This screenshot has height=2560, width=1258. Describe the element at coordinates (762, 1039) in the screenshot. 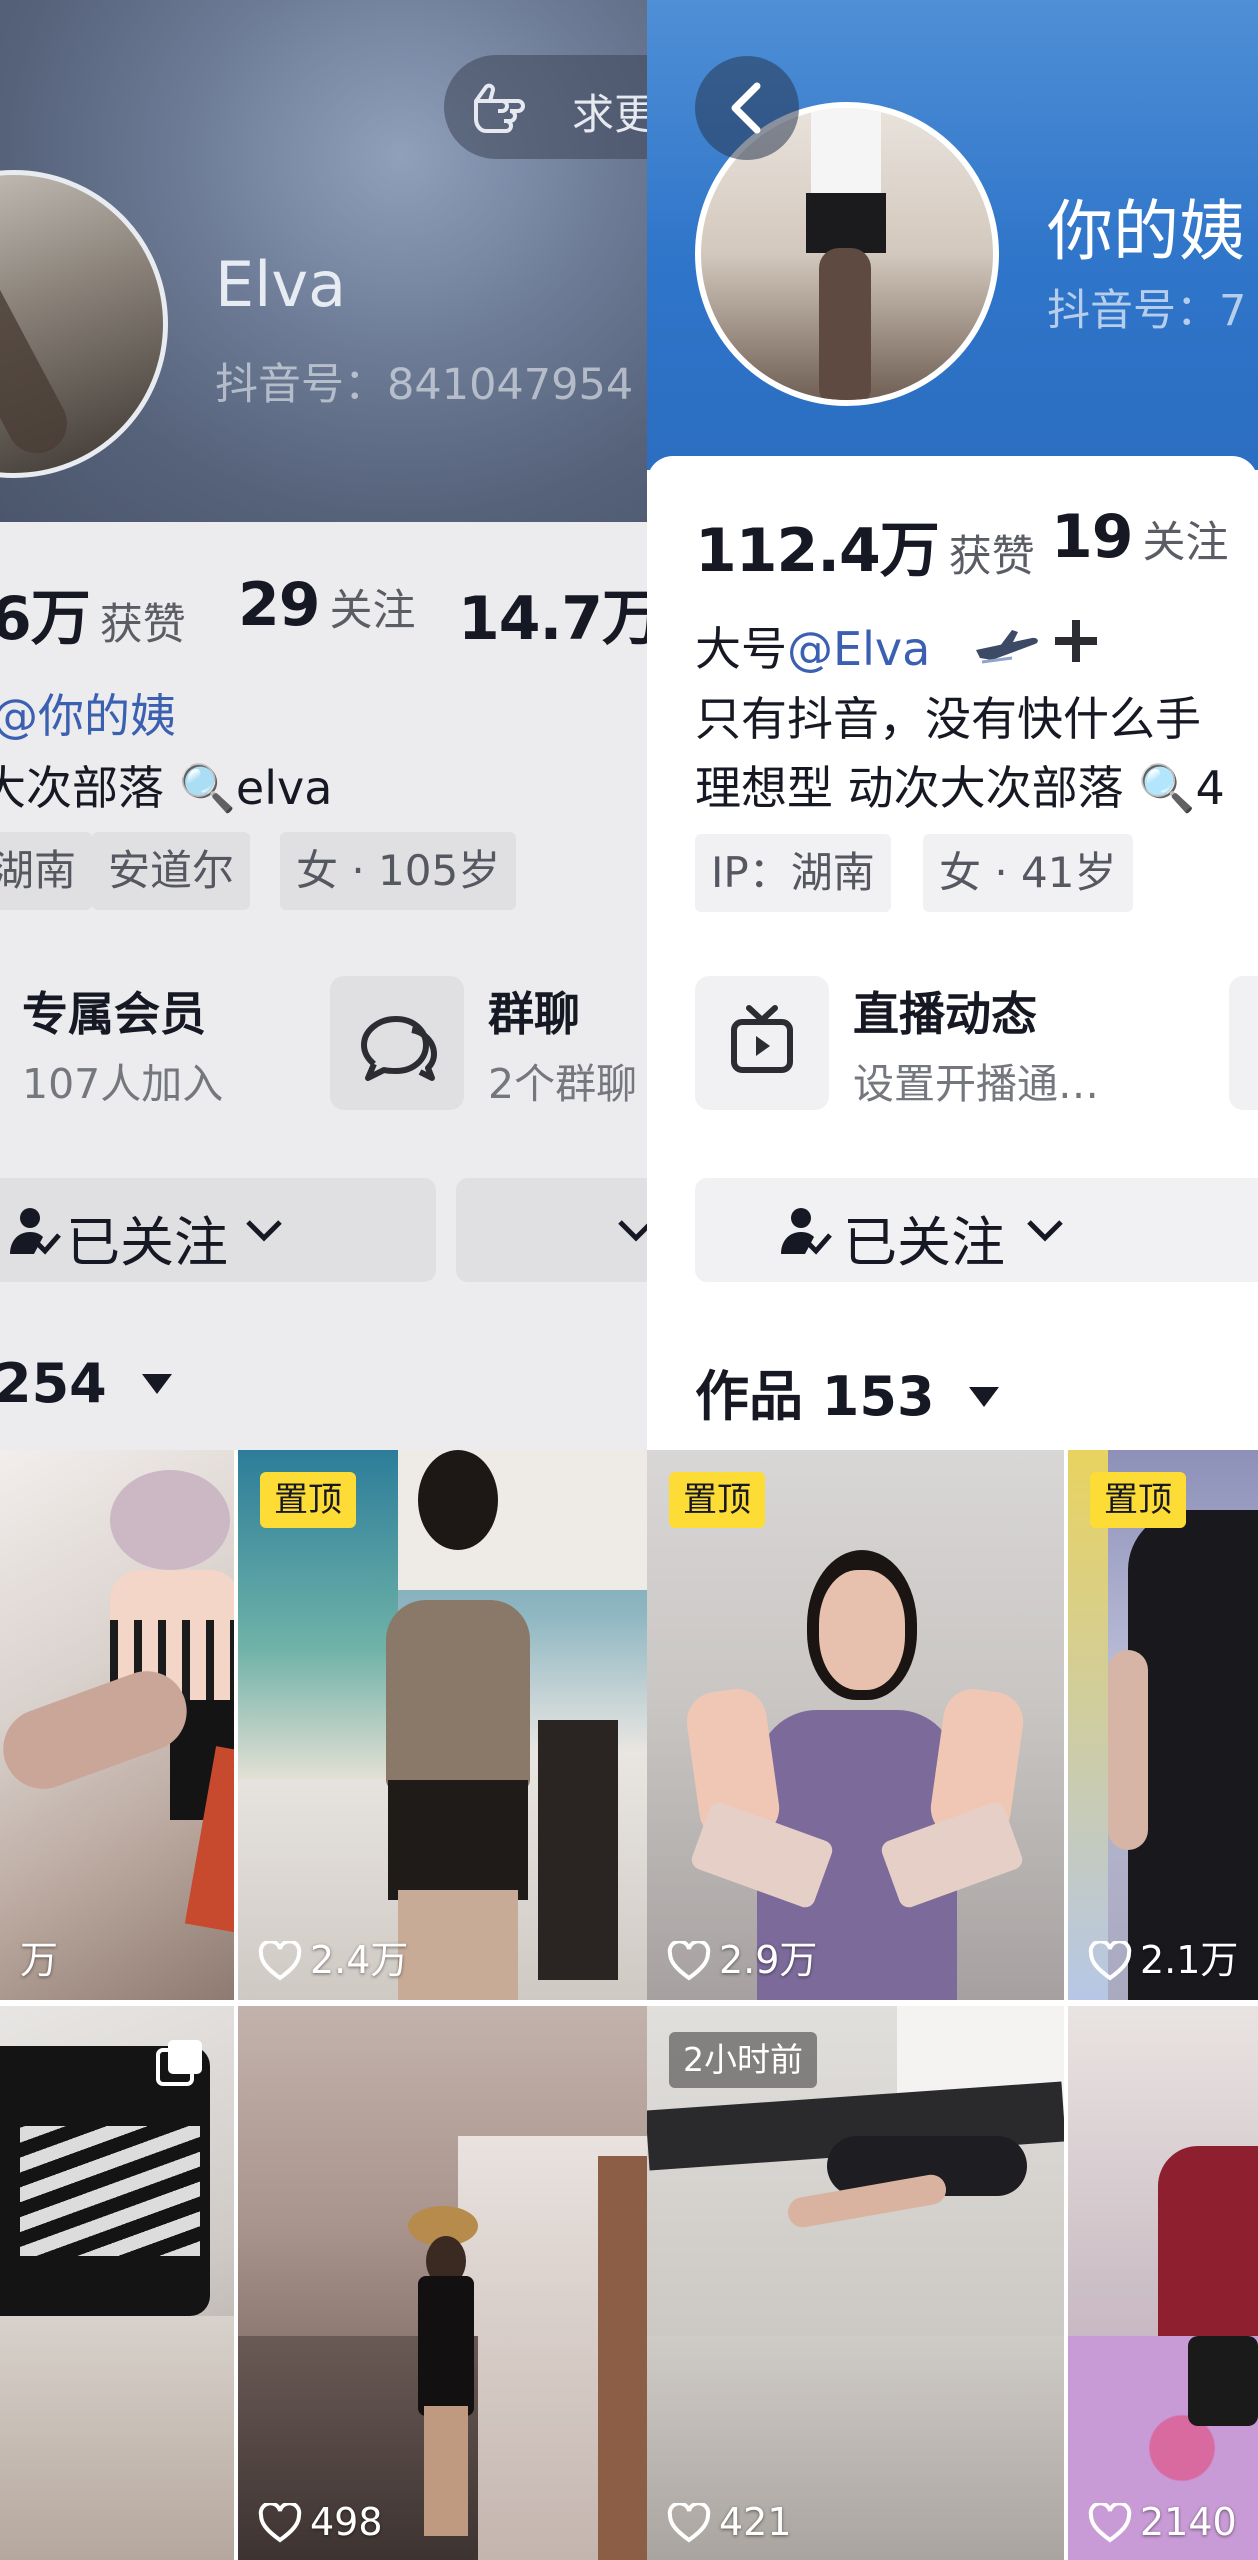

I see `tv-icon` at that location.